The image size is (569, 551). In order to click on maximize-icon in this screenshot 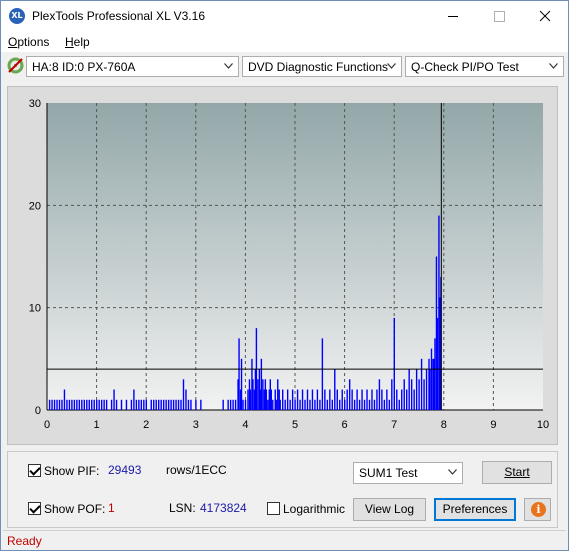, I will do `click(499, 16)`.